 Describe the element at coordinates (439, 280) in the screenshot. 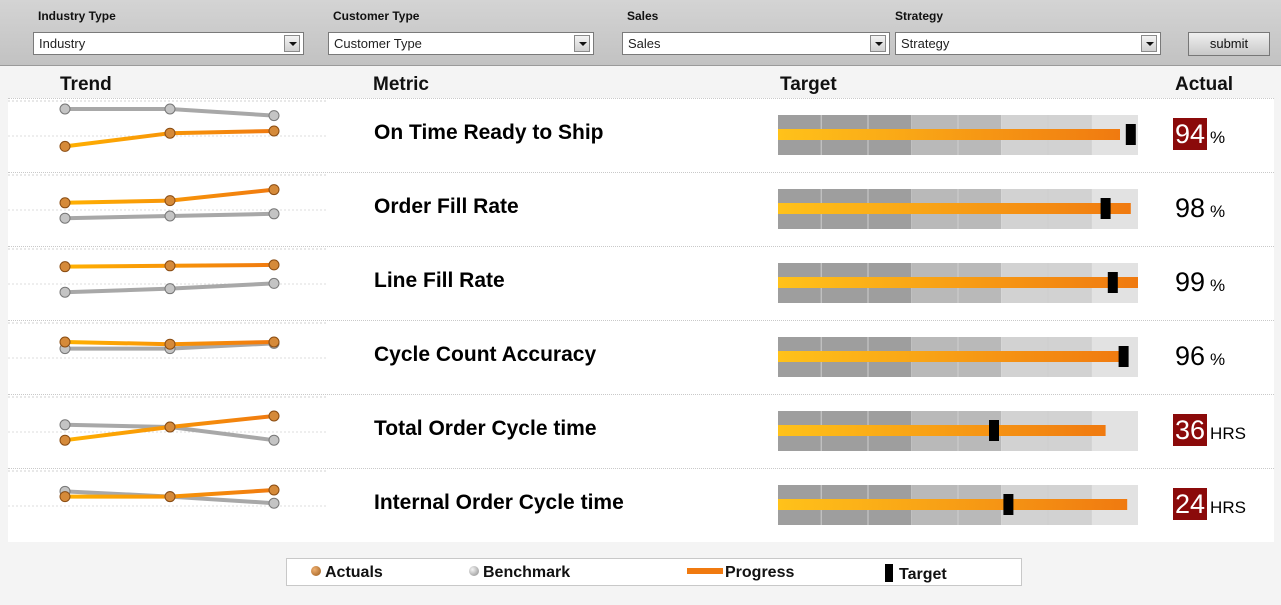

I see `metric-label: Line Fill Rate` at that location.